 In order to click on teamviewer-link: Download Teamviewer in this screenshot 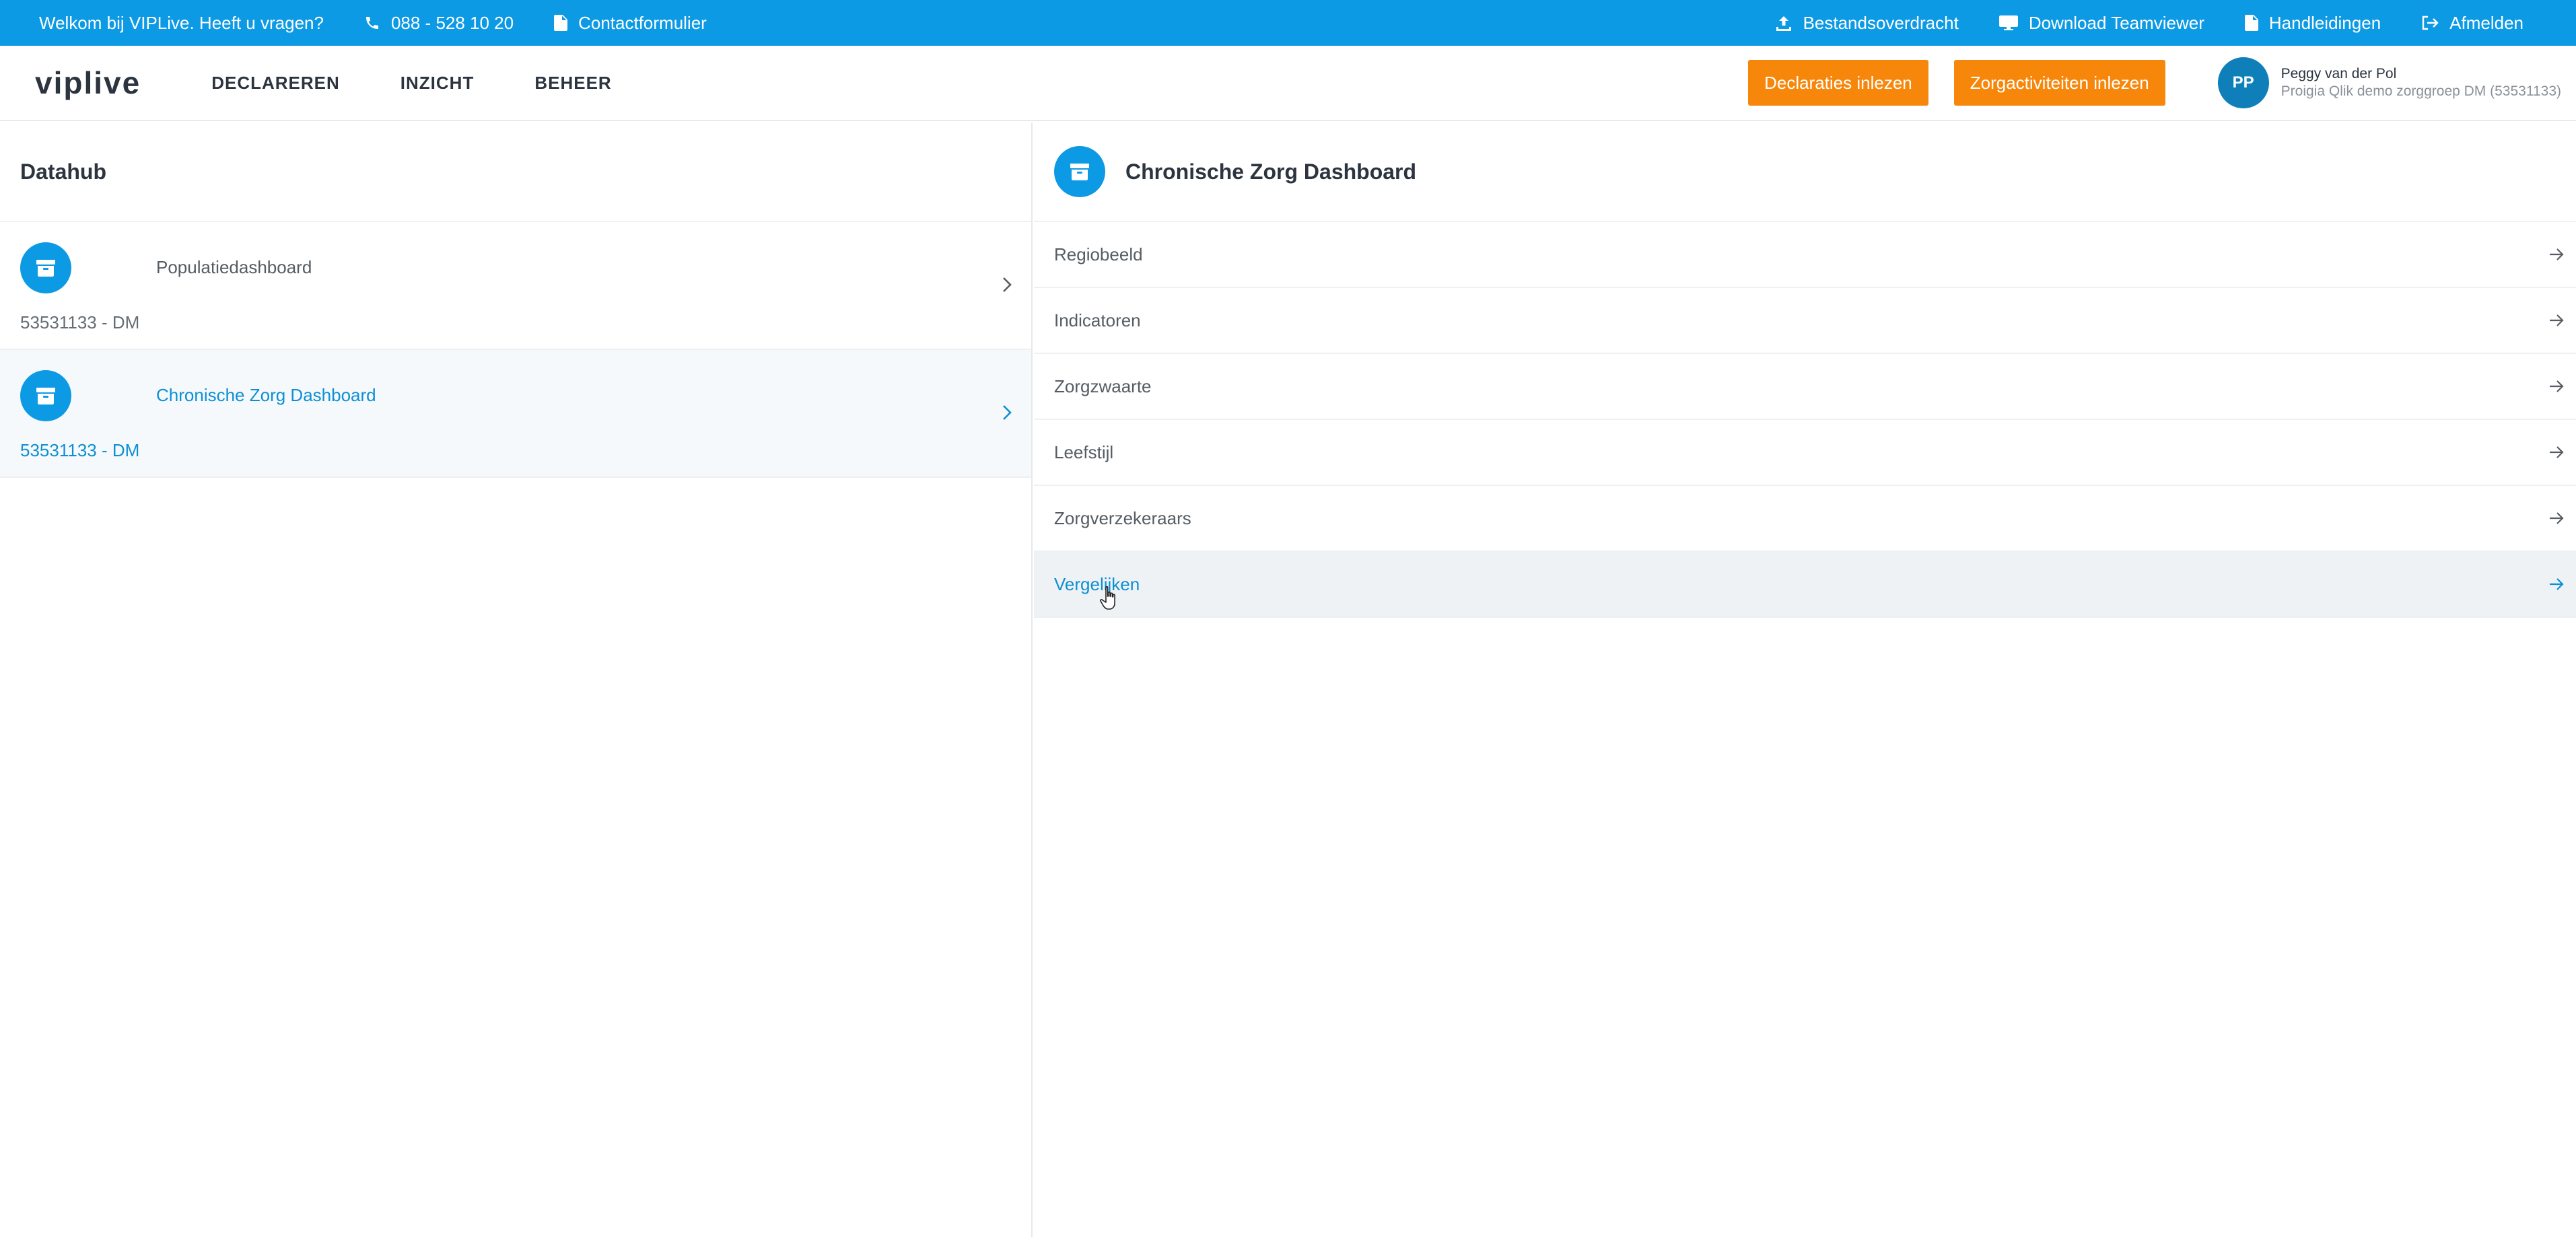, I will do `click(2101, 23)`.